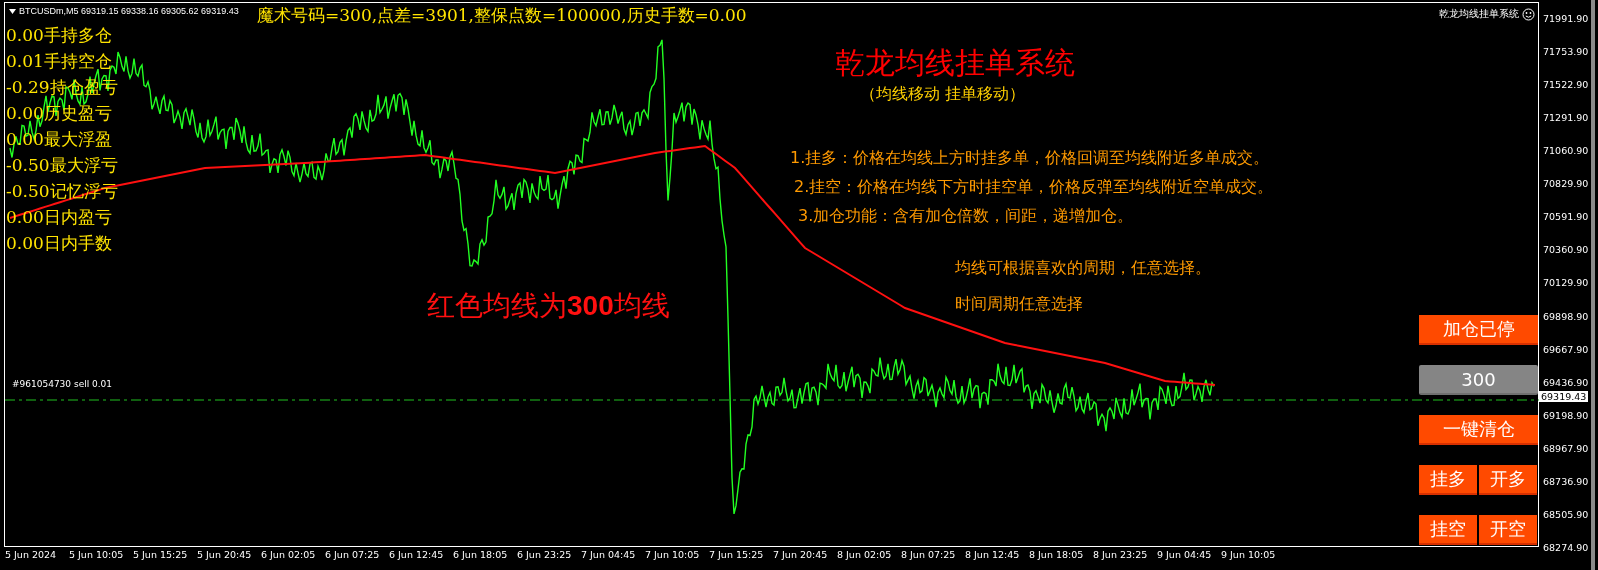  Describe the element at coordinates (1566, 52) in the screenshot. I see `price-label: 71753.90` at that location.